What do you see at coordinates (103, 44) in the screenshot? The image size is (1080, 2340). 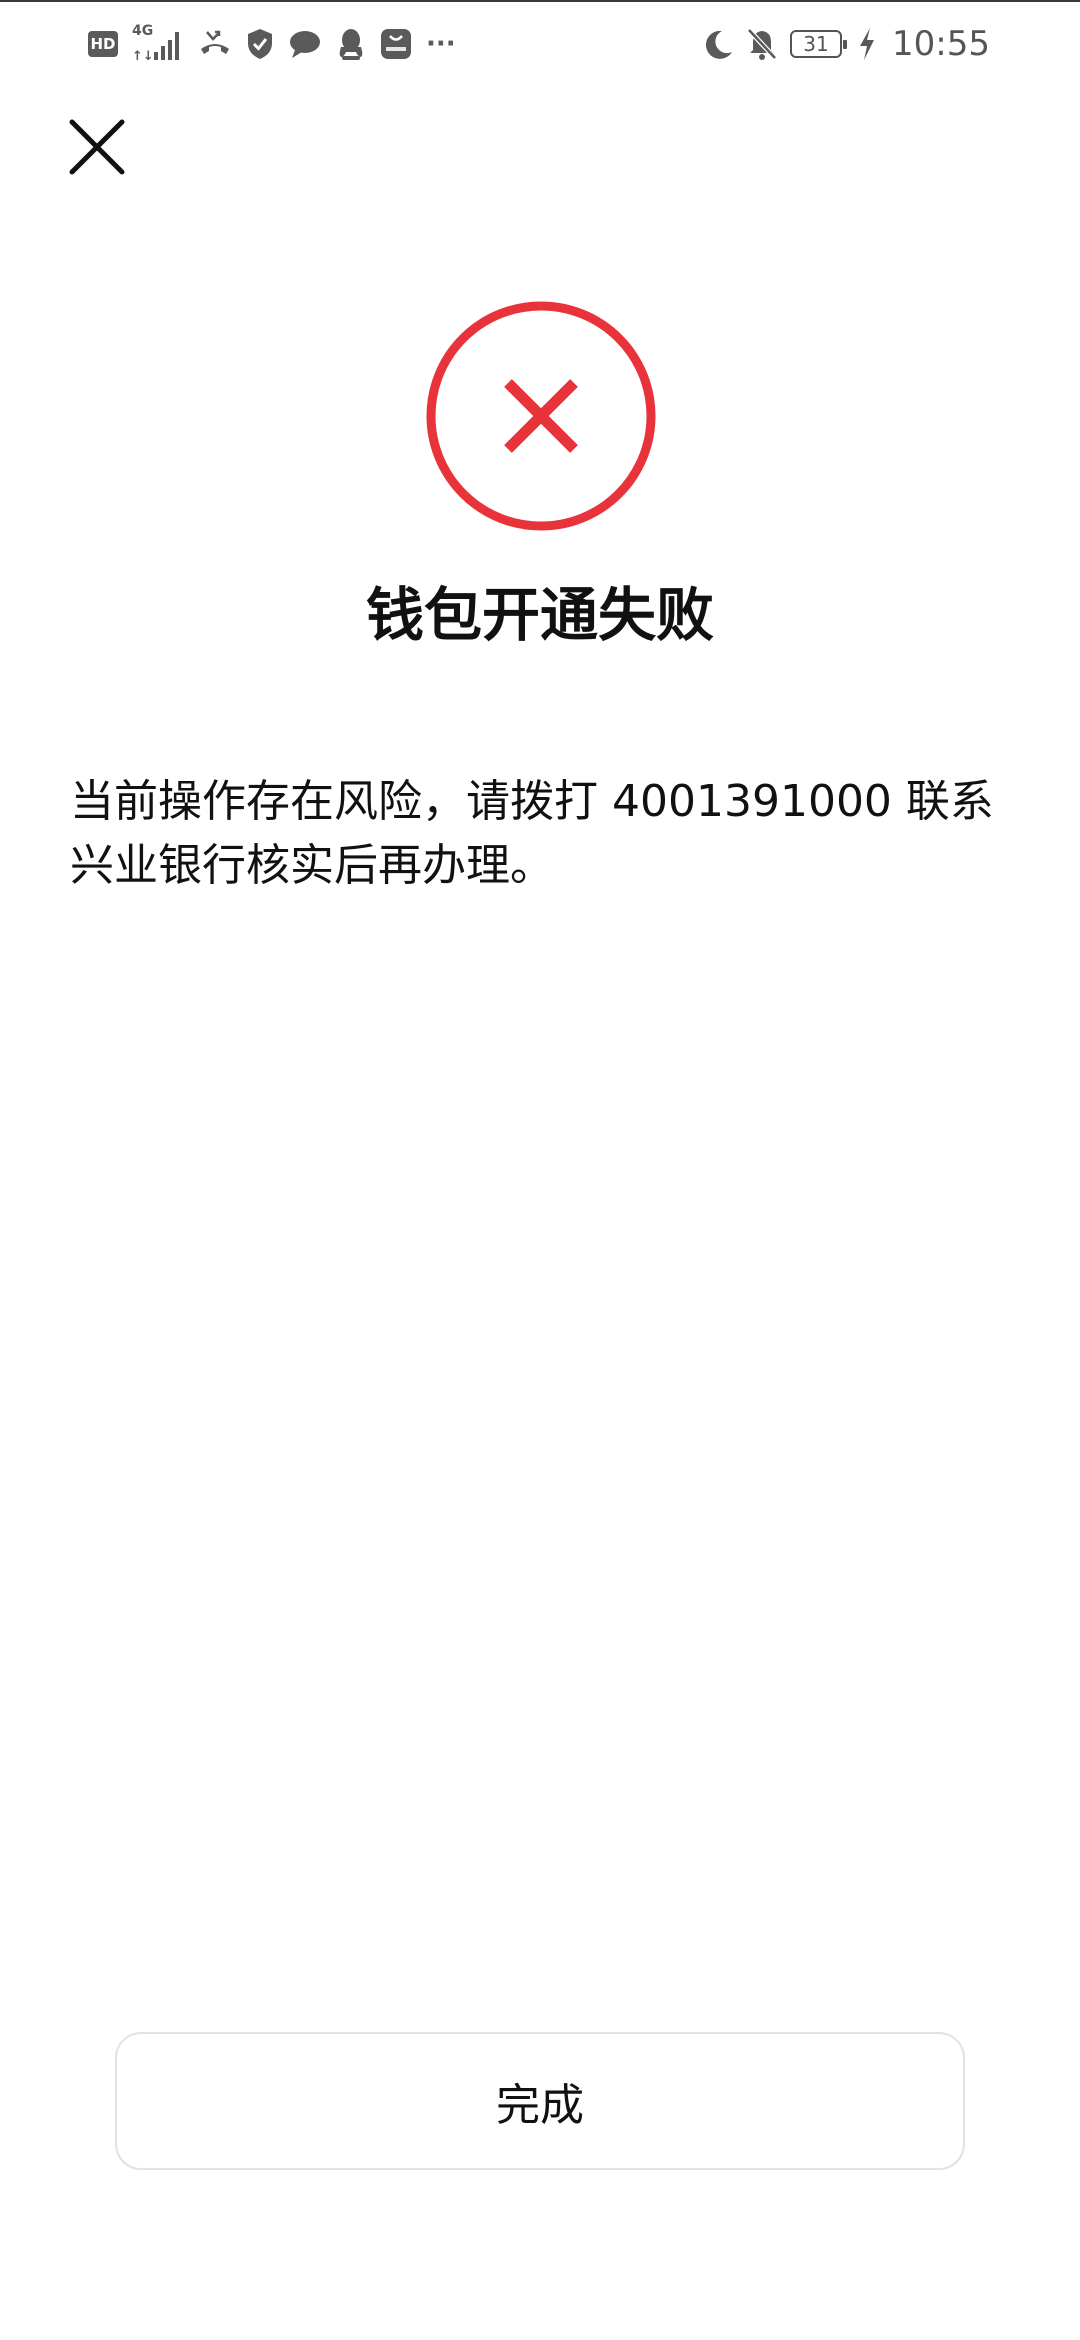 I see `hd-icon: HD` at bounding box center [103, 44].